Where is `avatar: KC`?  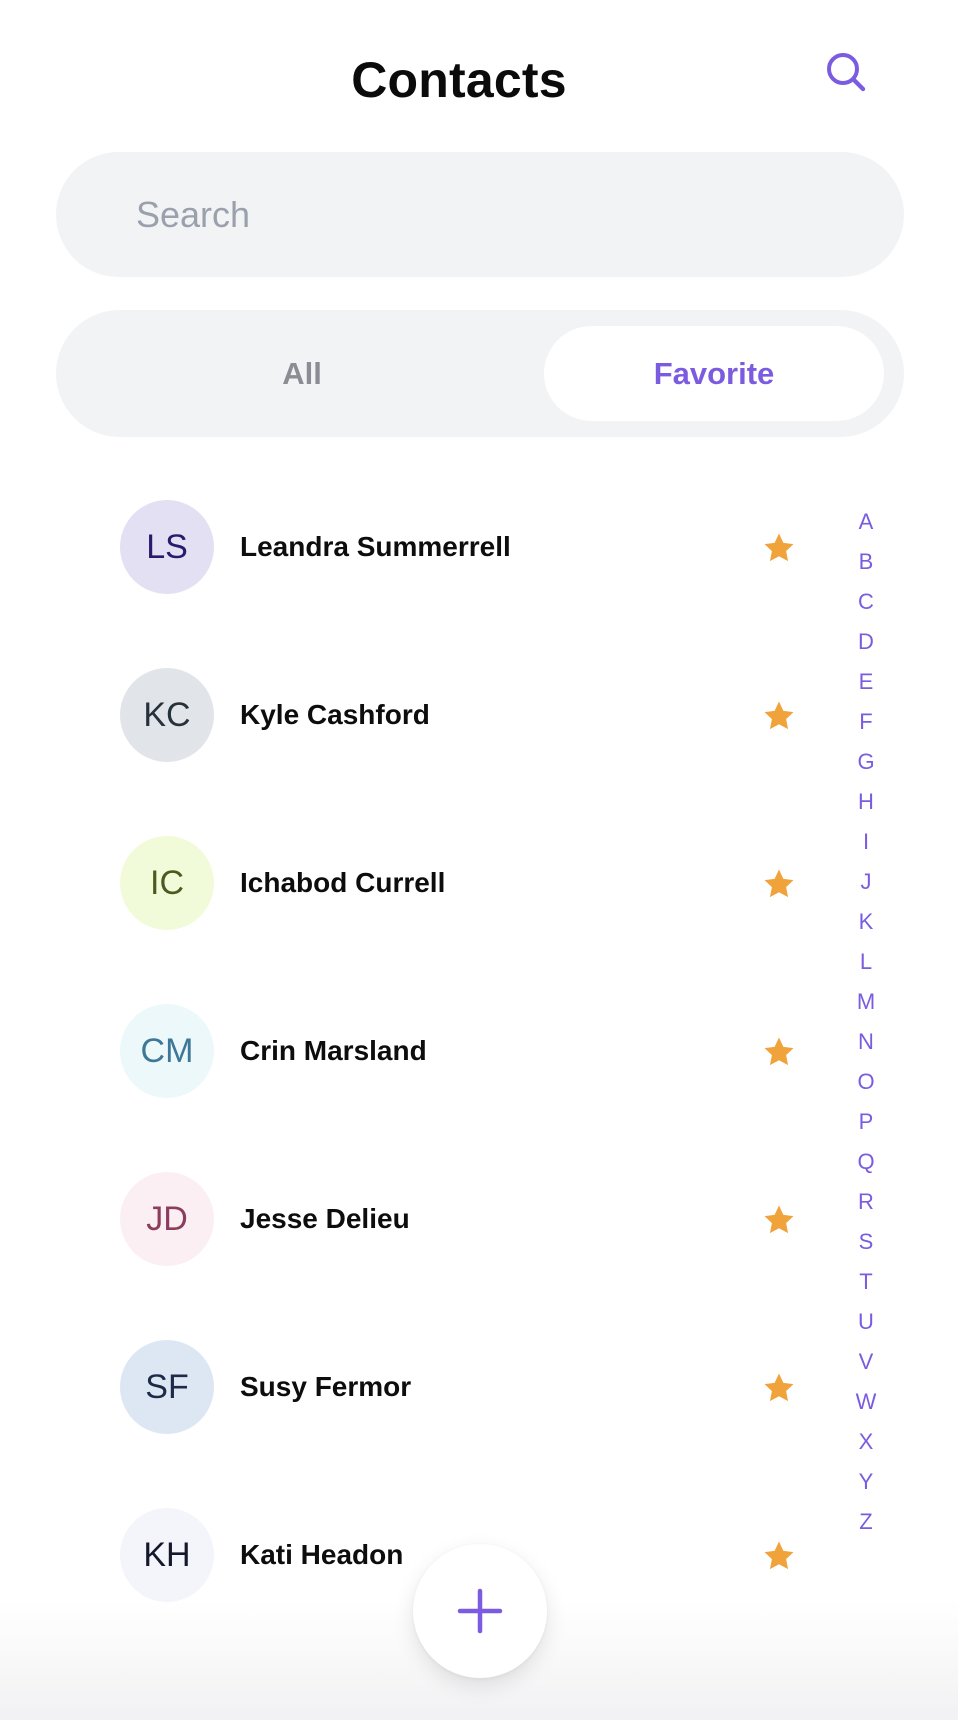
avatar: KC is located at coordinates (167, 715).